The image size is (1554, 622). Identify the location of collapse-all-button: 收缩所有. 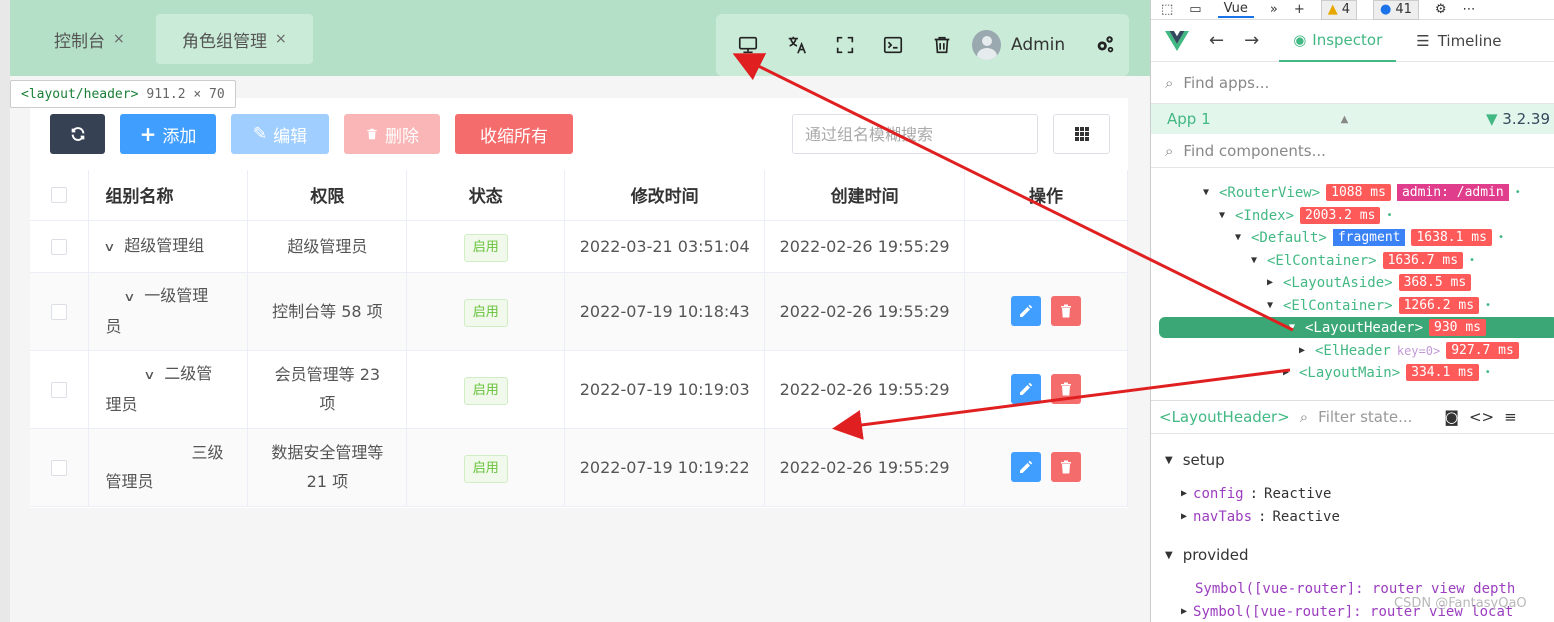
(514, 134).